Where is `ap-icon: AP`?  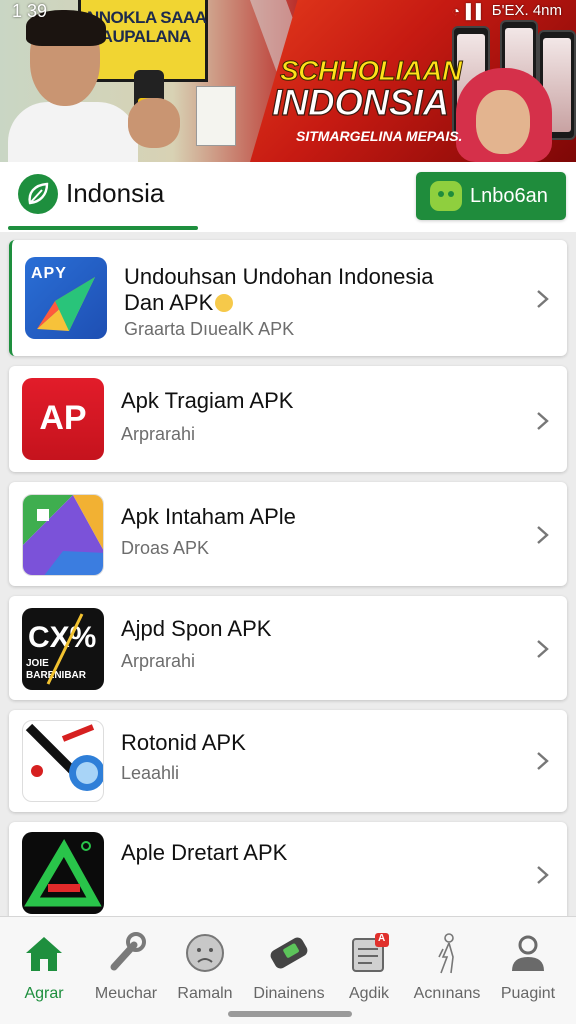
ap-icon: AP is located at coordinates (63, 419).